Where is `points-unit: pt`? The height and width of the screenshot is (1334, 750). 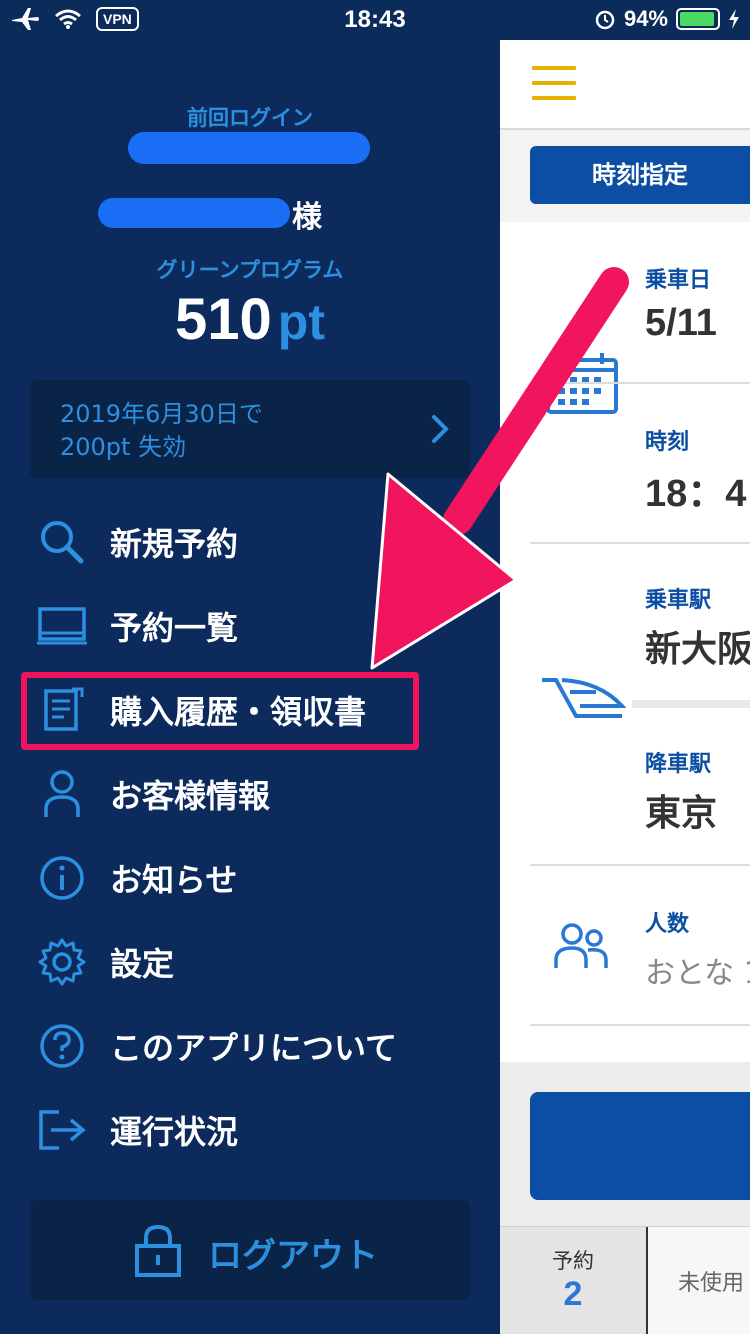 points-unit: pt is located at coordinates (301, 322).